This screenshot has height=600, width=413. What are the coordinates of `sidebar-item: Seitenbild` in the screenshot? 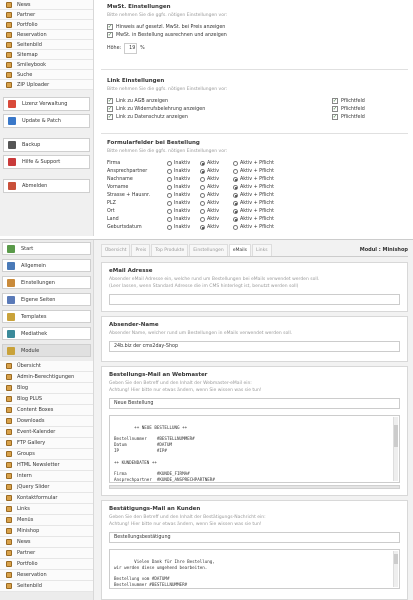 It's located at (46, 45).